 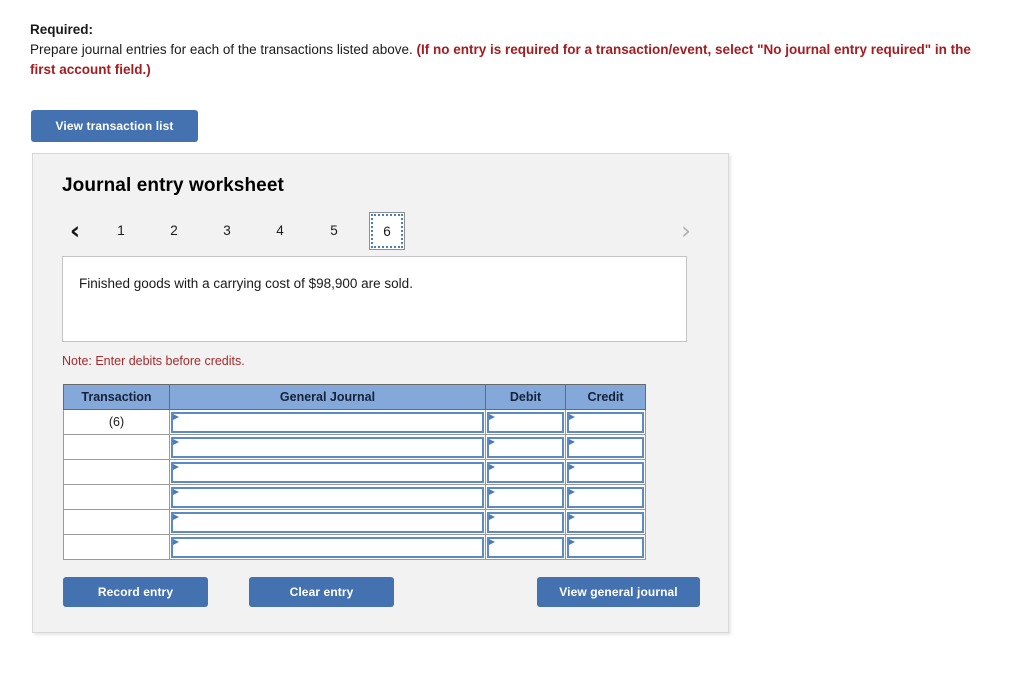 I want to click on worksheet-tab-6: 6, so click(x=387, y=231).